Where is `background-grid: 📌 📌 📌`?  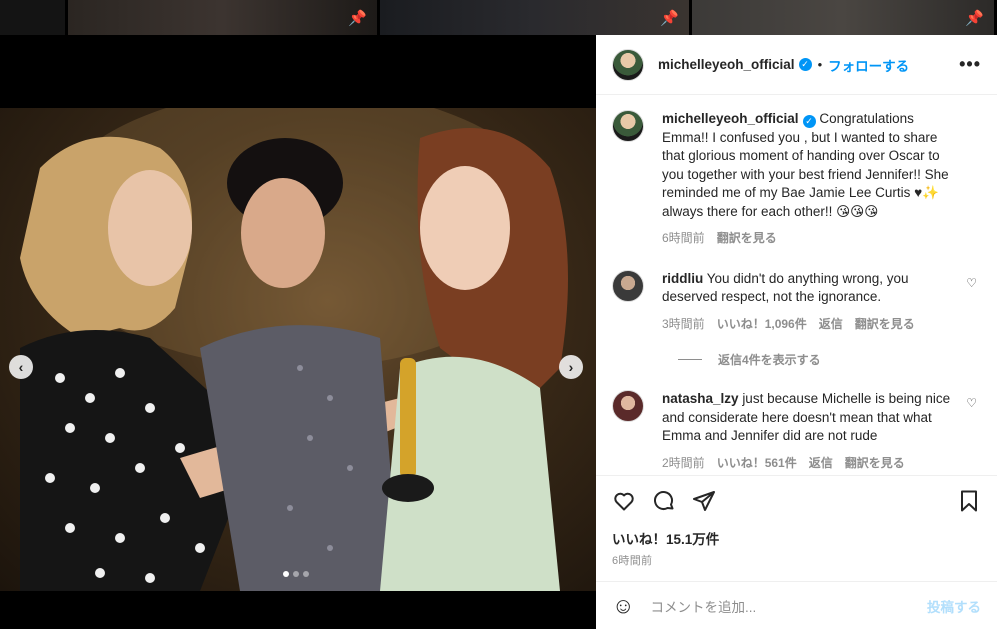
background-grid: 📌 📌 📌 is located at coordinates (498, 17).